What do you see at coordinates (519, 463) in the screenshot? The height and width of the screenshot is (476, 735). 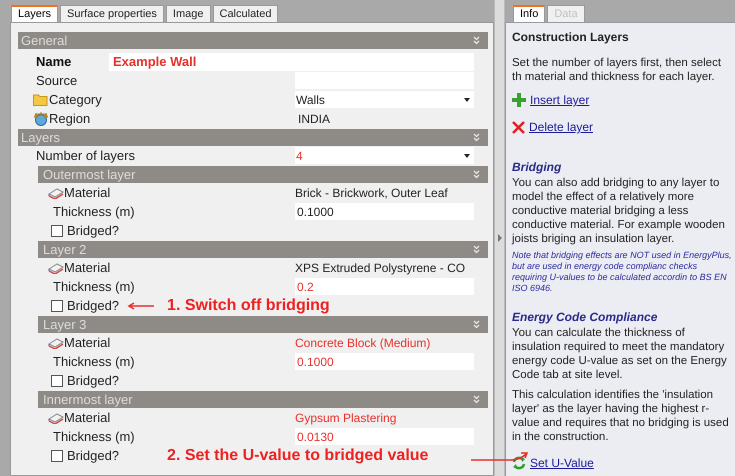 I see `refresh-icon` at bounding box center [519, 463].